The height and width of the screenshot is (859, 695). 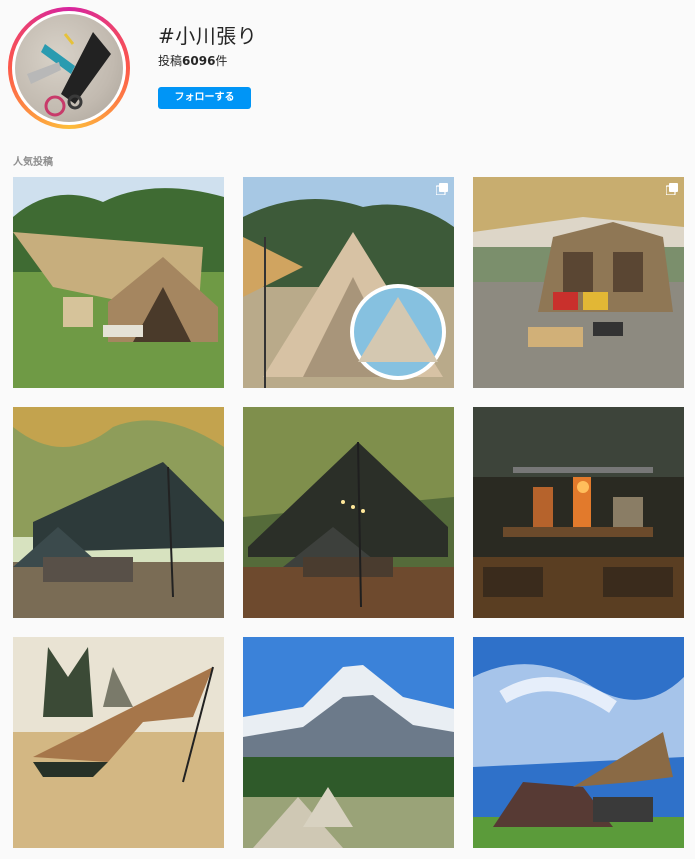 What do you see at coordinates (199, 61) in the screenshot?
I see `post-count-value: 6096` at bounding box center [199, 61].